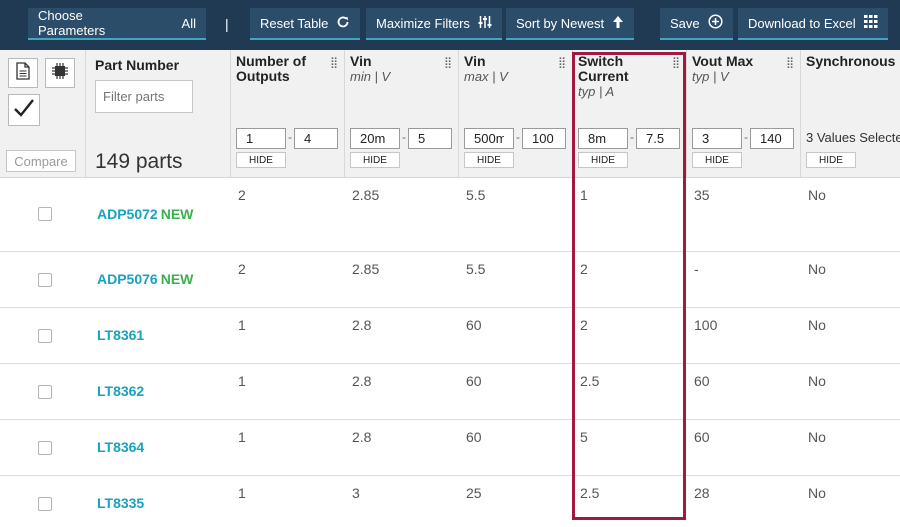 This screenshot has width=900, height=527. Describe the element at coordinates (772, 138) in the screenshot. I see `vout-max-max-input` at that location.